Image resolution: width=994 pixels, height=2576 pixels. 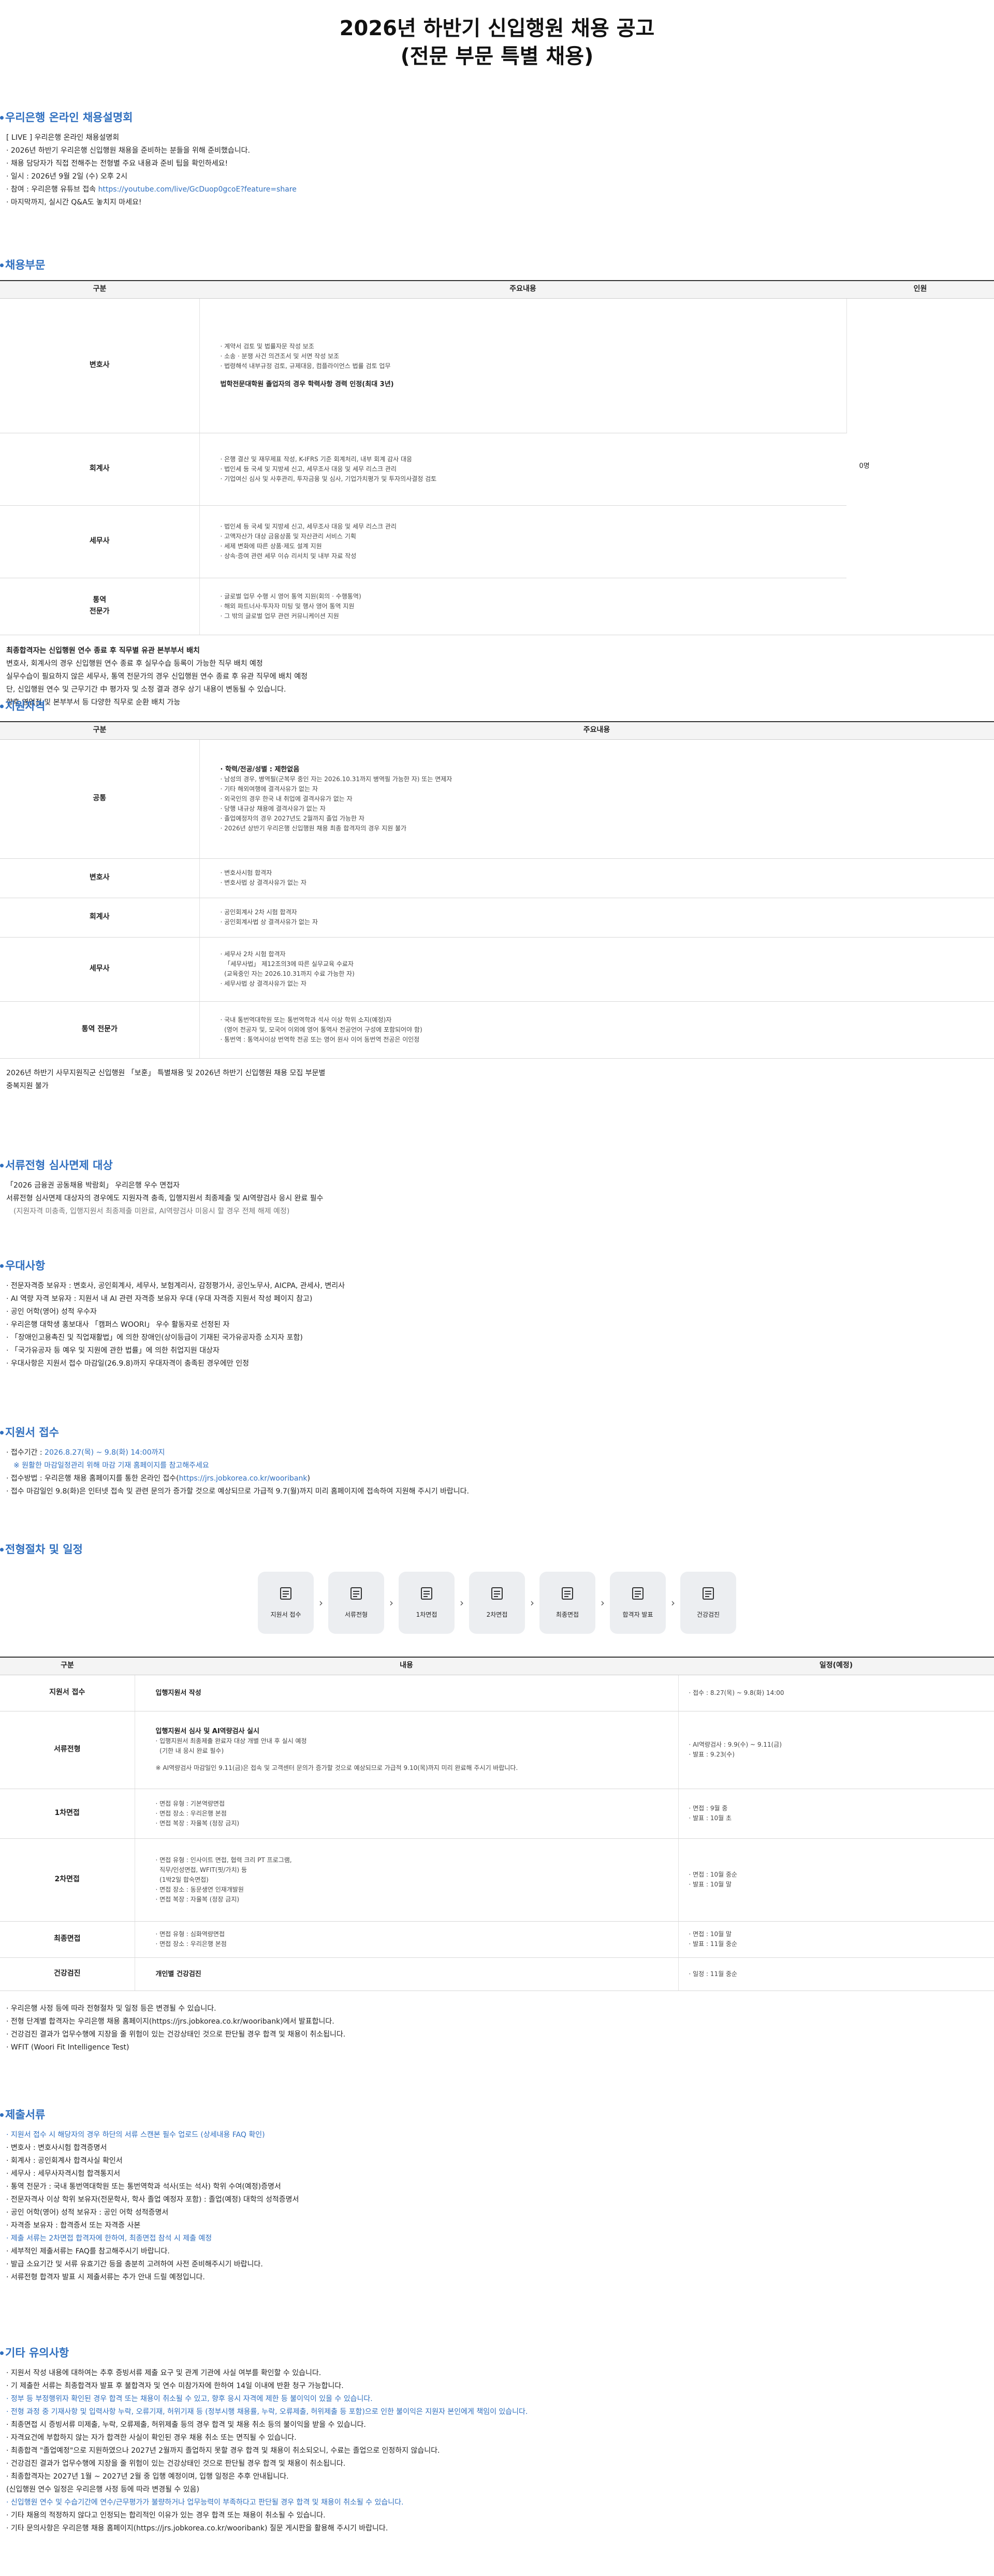 What do you see at coordinates (67, 1880) in the screenshot?
I see `process-name: 2차면접` at bounding box center [67, 1880].